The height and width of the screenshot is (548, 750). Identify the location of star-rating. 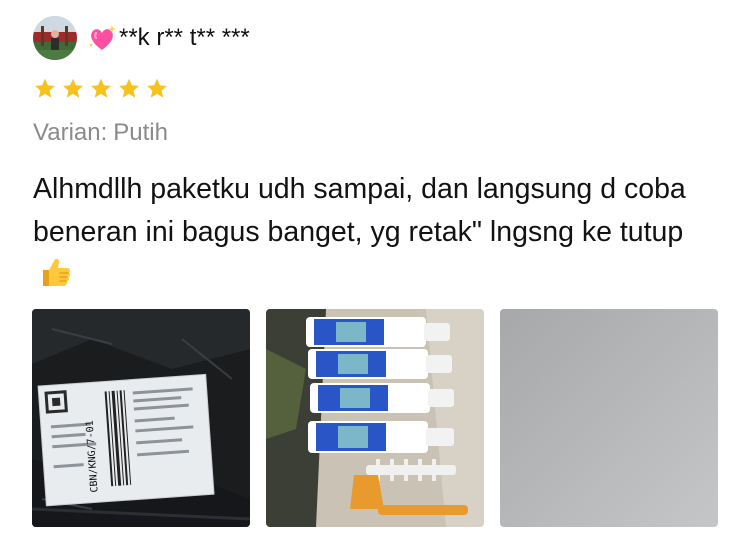
(101, 89).